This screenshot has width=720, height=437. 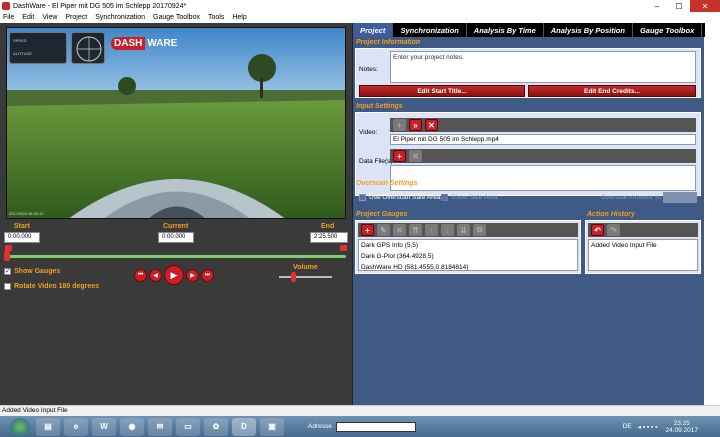 I want to click on start-label: Start, so click(x=22, y=226).